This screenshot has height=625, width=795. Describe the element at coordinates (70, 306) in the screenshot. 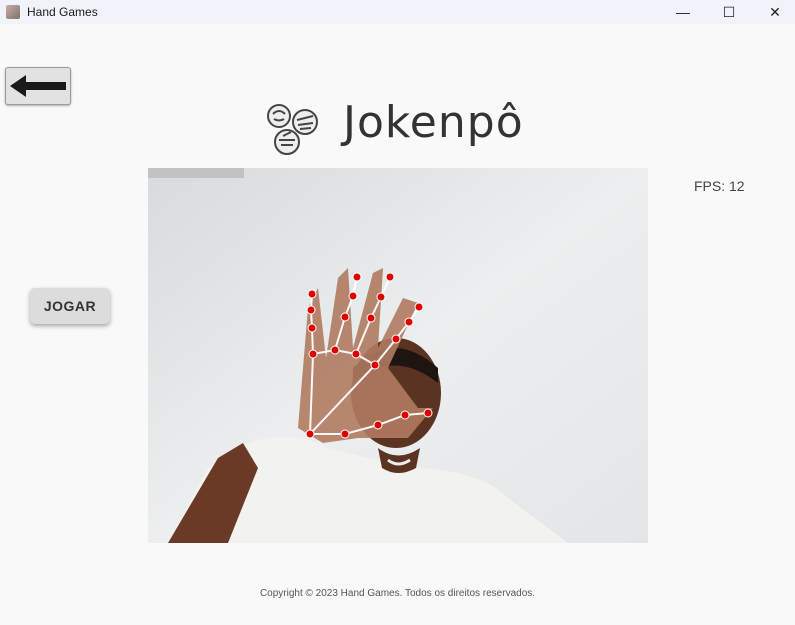

I see `play-button: JOGAR` at that location.